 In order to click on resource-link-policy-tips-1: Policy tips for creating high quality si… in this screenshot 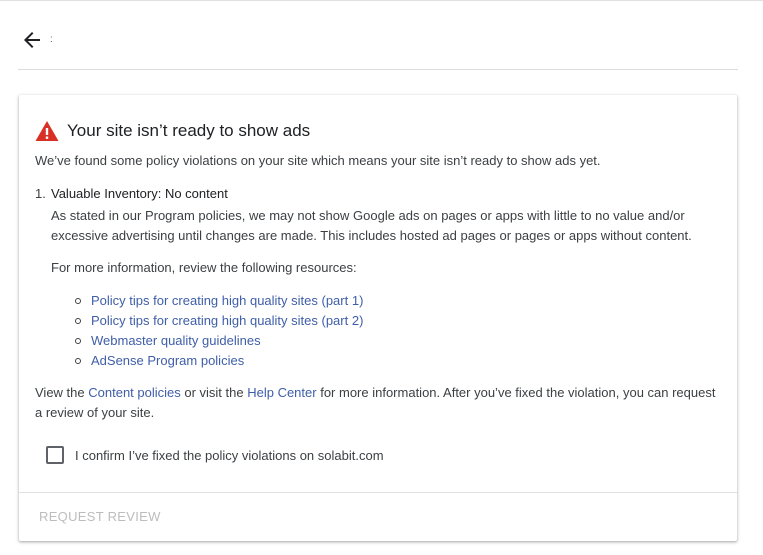, I will do `click(227, 300)`.